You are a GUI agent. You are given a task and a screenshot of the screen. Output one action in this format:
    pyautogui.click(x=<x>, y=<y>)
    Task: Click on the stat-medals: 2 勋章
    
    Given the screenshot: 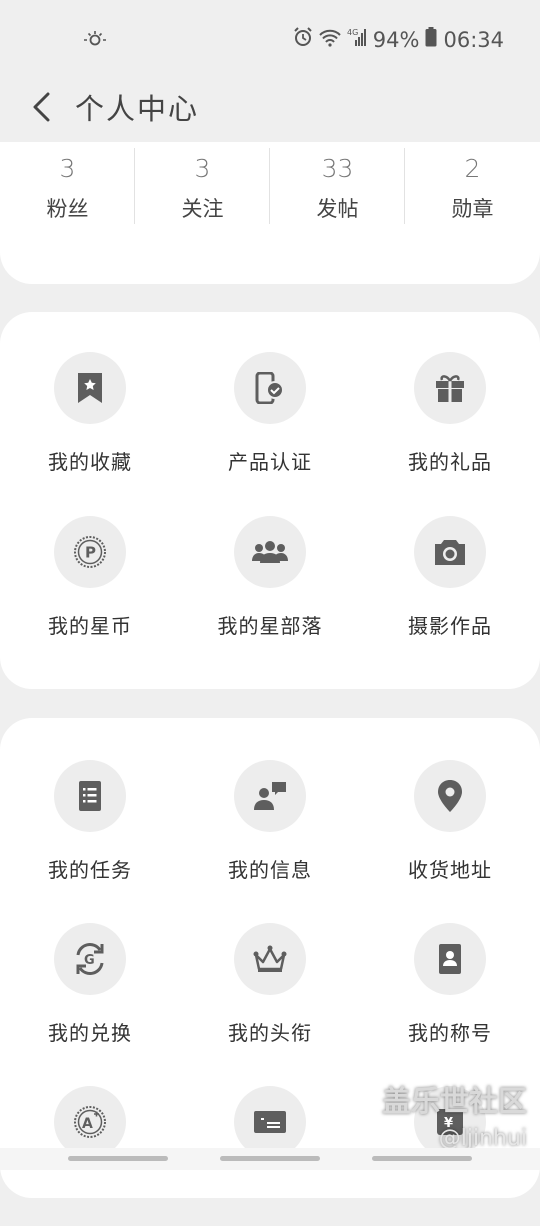 What is the action you would take?
    pyautogui.click(x=472, y=183)
    